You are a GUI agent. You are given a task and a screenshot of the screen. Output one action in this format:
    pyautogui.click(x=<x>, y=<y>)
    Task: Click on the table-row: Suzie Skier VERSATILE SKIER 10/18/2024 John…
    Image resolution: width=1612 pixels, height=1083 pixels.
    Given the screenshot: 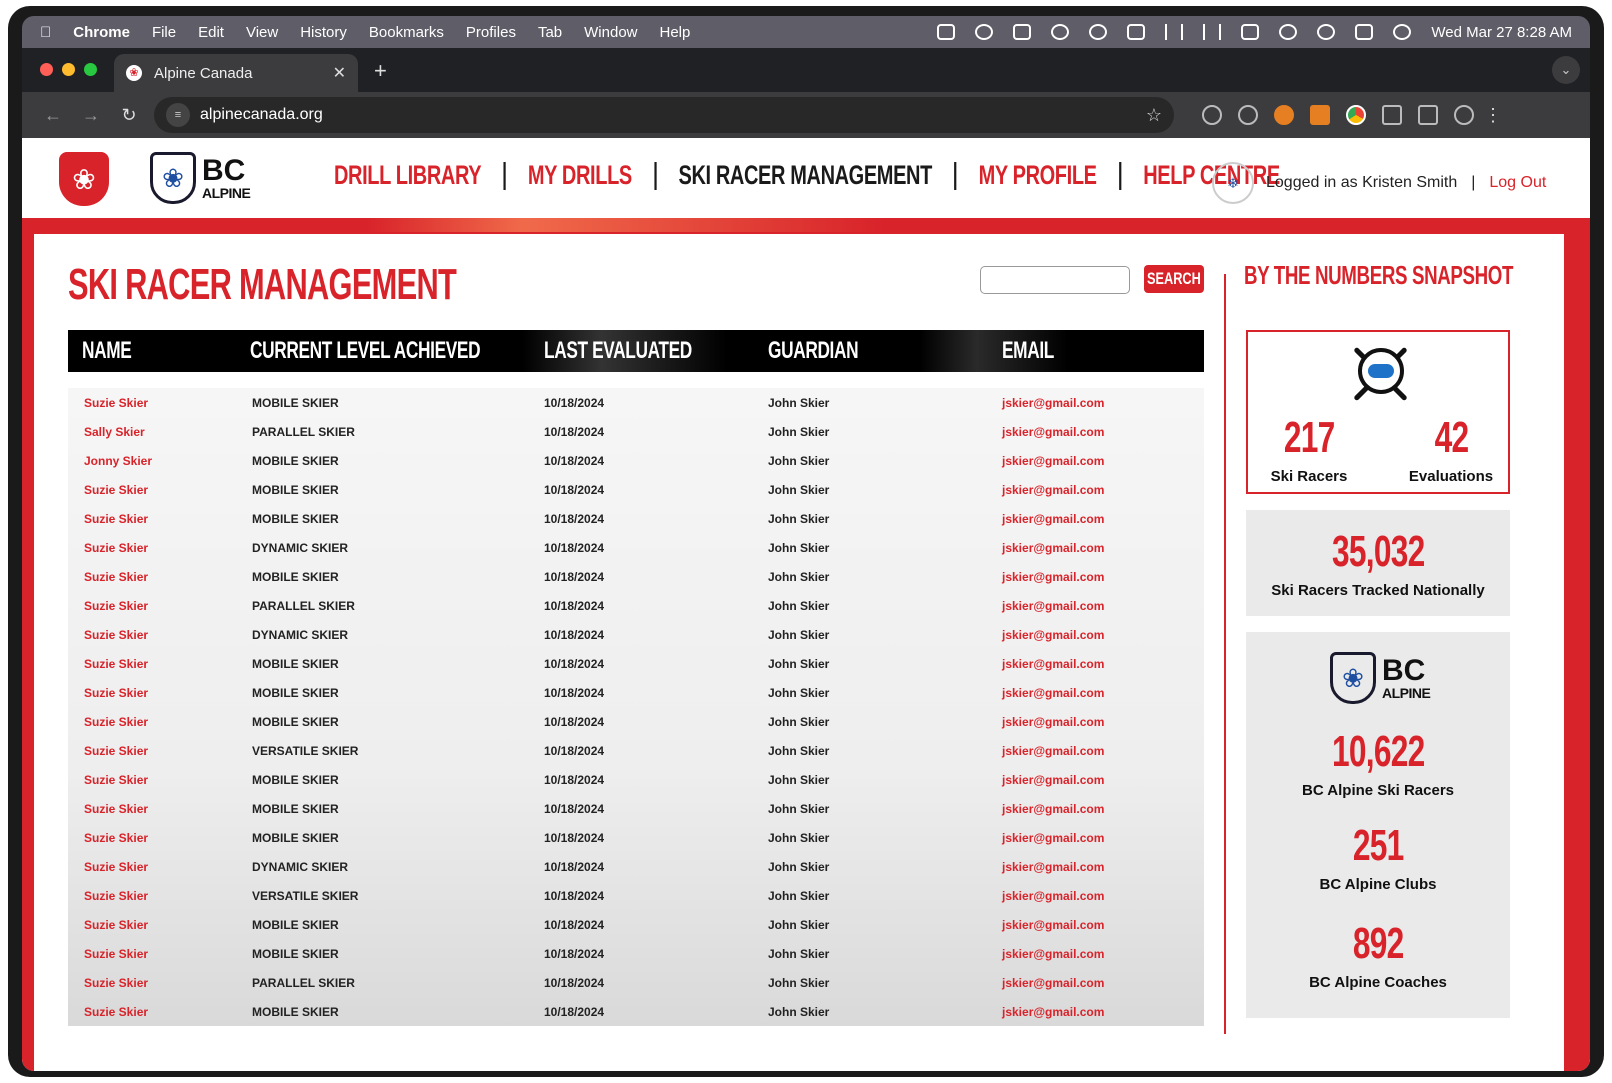 What is the action you would take?
    pyautogui.click(x=636, y=895)
    